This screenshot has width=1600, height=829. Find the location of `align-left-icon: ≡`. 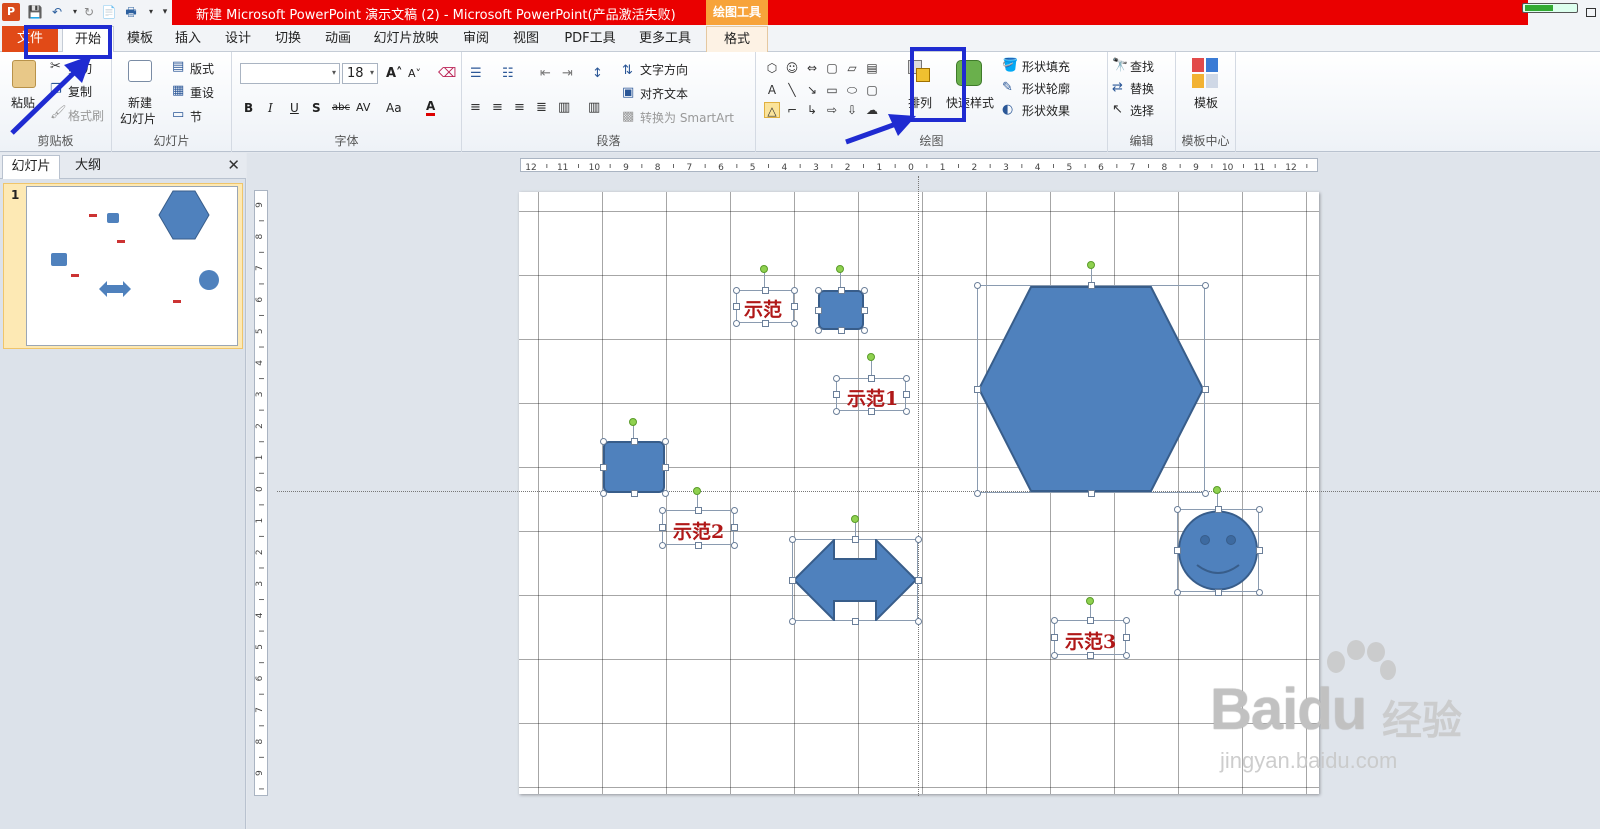

align-left-icon: ≡ is located at coordinates (475, 107).